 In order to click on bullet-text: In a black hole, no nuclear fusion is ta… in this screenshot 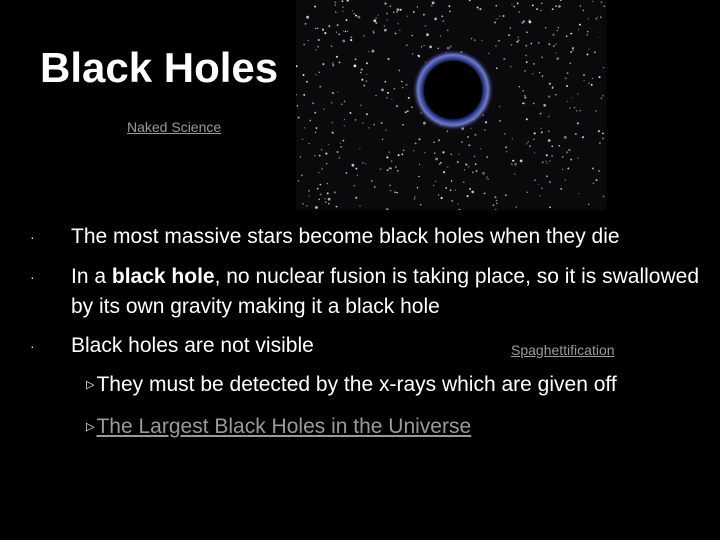, I will do `click(386, 292)`.